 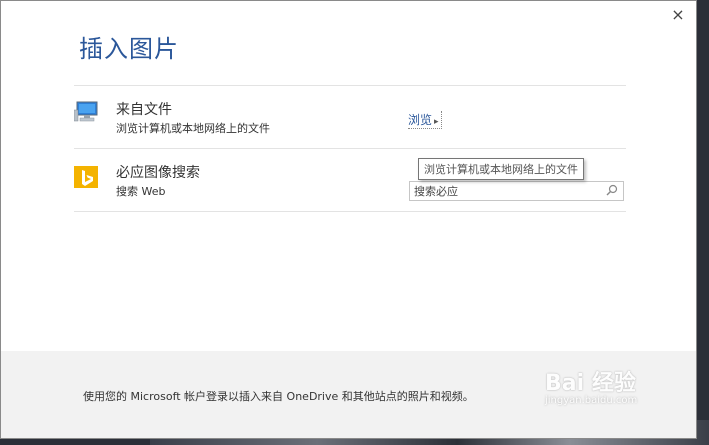 What do you see at coordinates (129, 49) in the screenshot?
I see `dialog-title: 插入图片` at bounding box center [129, 49].